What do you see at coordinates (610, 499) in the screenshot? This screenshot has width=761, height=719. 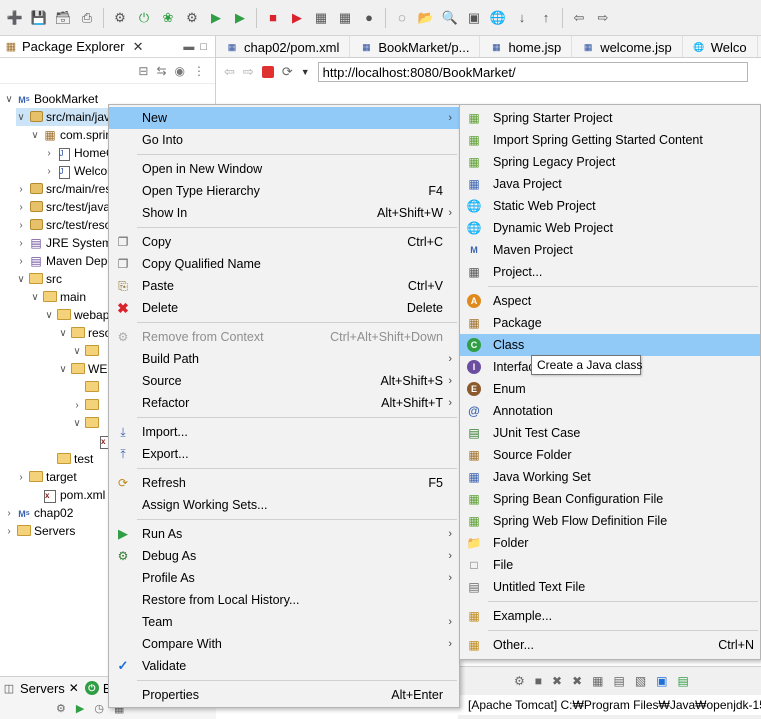 I see `menu-item-spring-bean-configuration-file: ▦ Spring Bean Configuration File` at bounding box center [610, 499].